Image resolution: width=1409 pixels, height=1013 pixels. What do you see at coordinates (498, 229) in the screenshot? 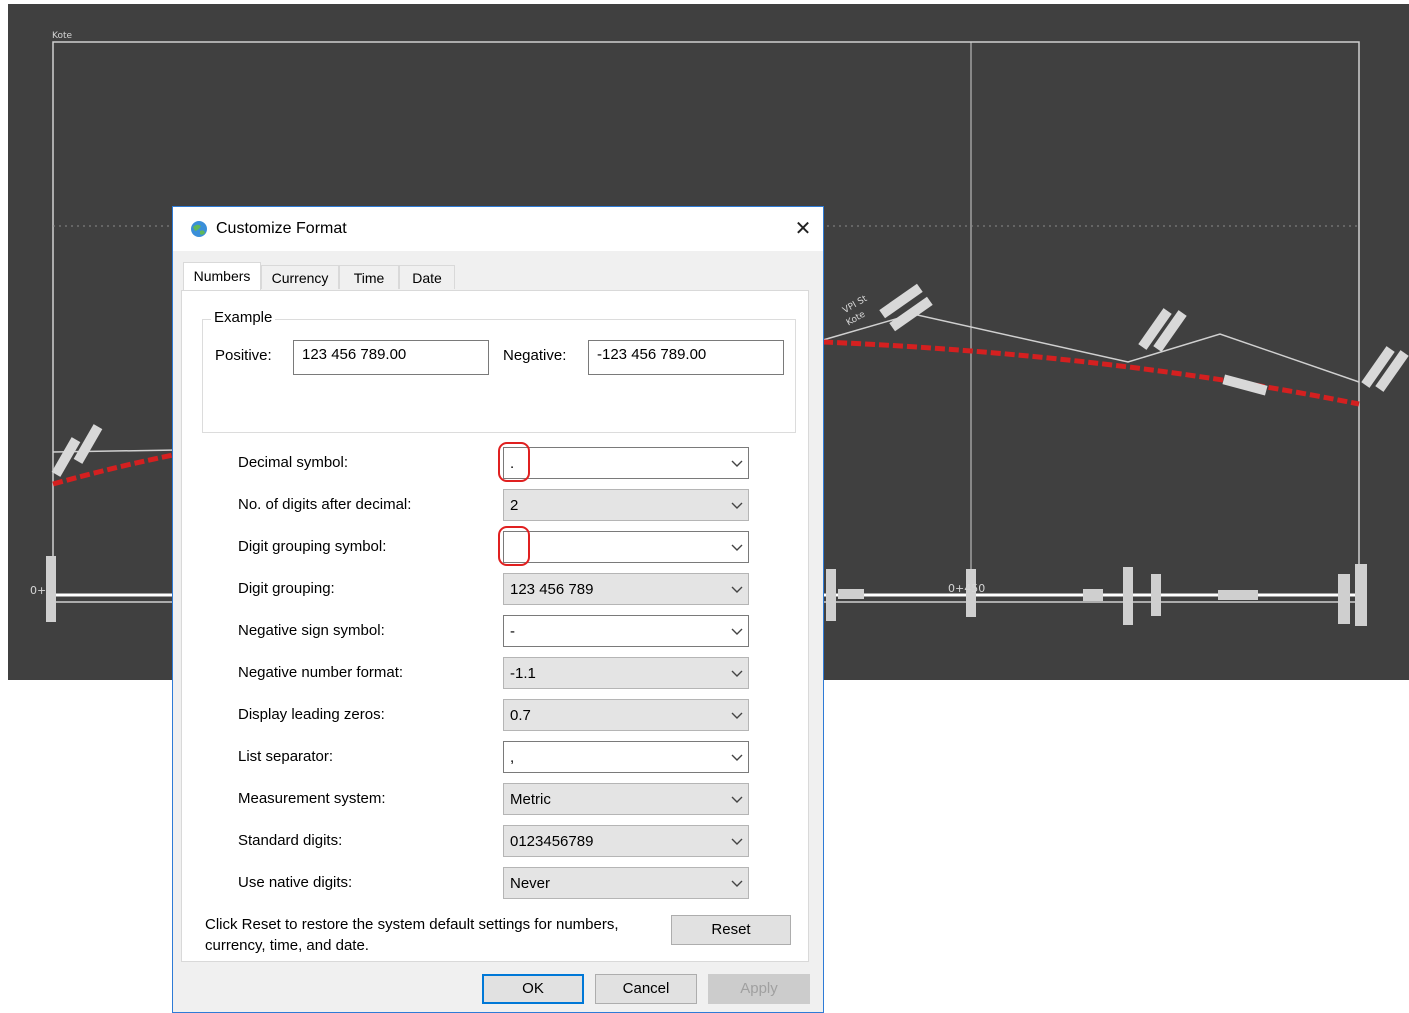
I see `dialog-titlebar: Customize Format ✕` at bounding box center [498, 229].